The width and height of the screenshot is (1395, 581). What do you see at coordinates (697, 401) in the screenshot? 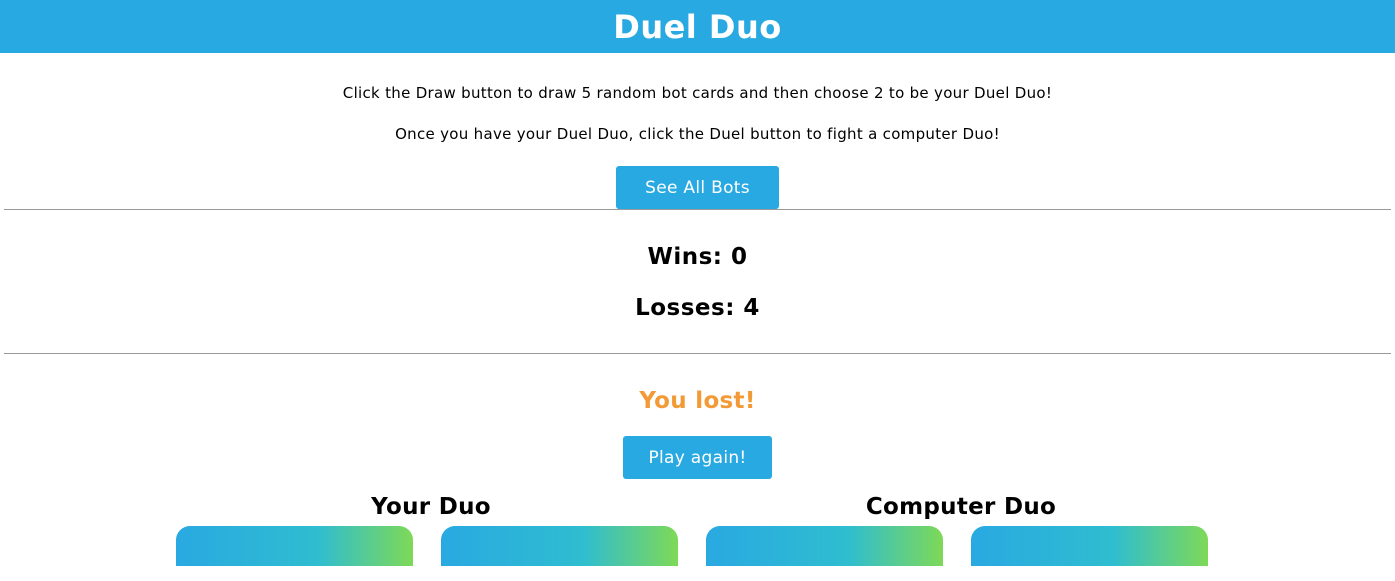
I see `result-message: You lost!` at bounding box center [697, 401].